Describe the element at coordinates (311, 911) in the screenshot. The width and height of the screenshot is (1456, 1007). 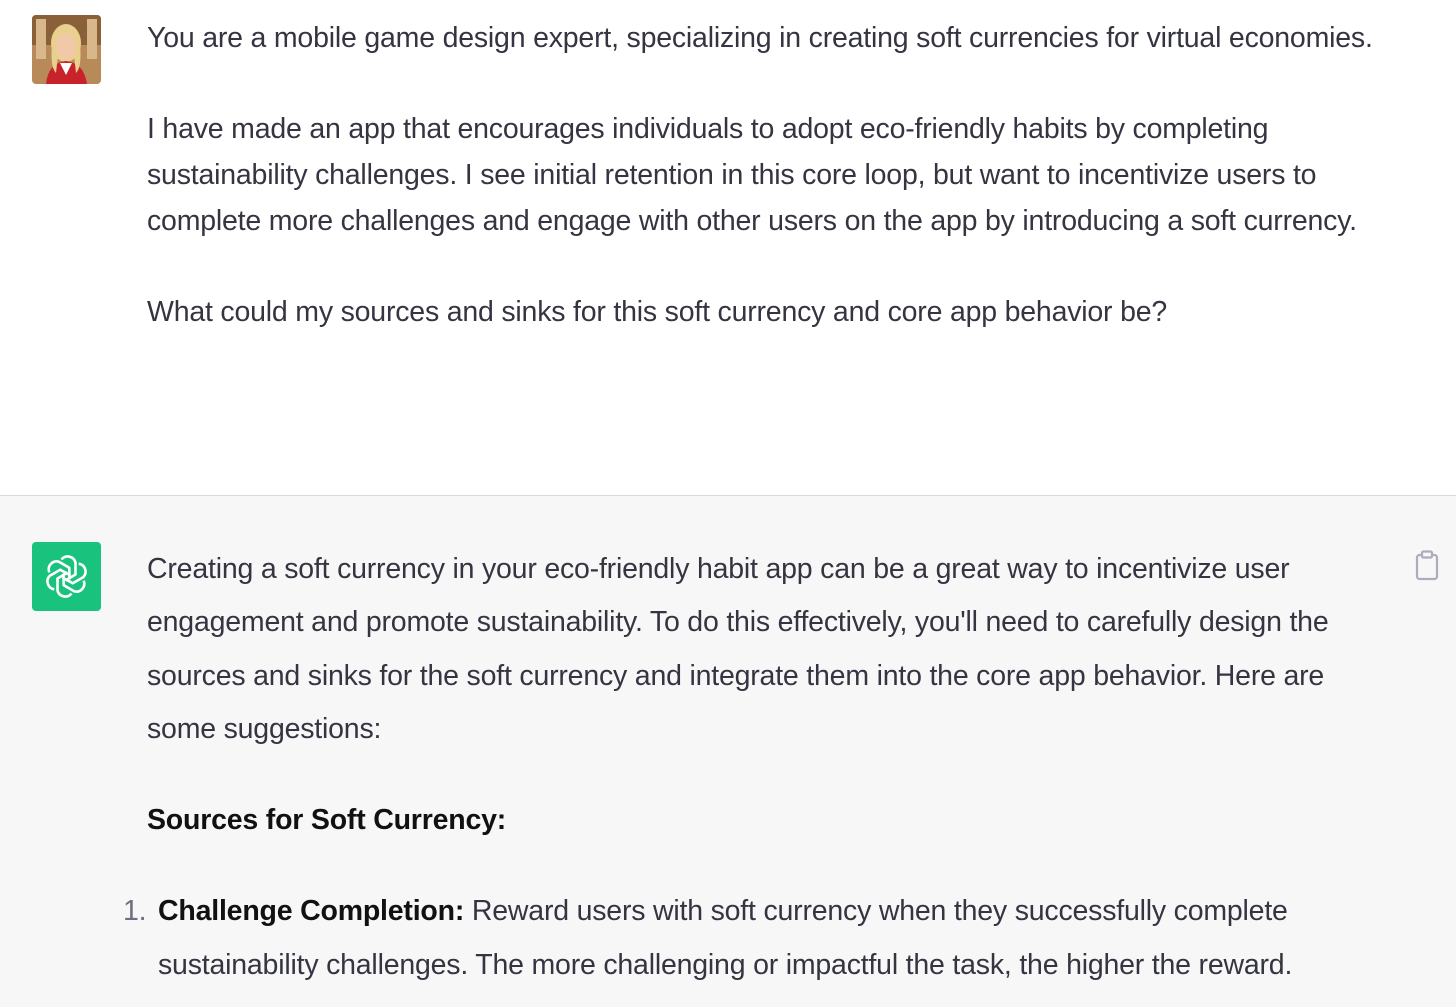
I see `list-item-lead: Challenge Completion:` at that location.